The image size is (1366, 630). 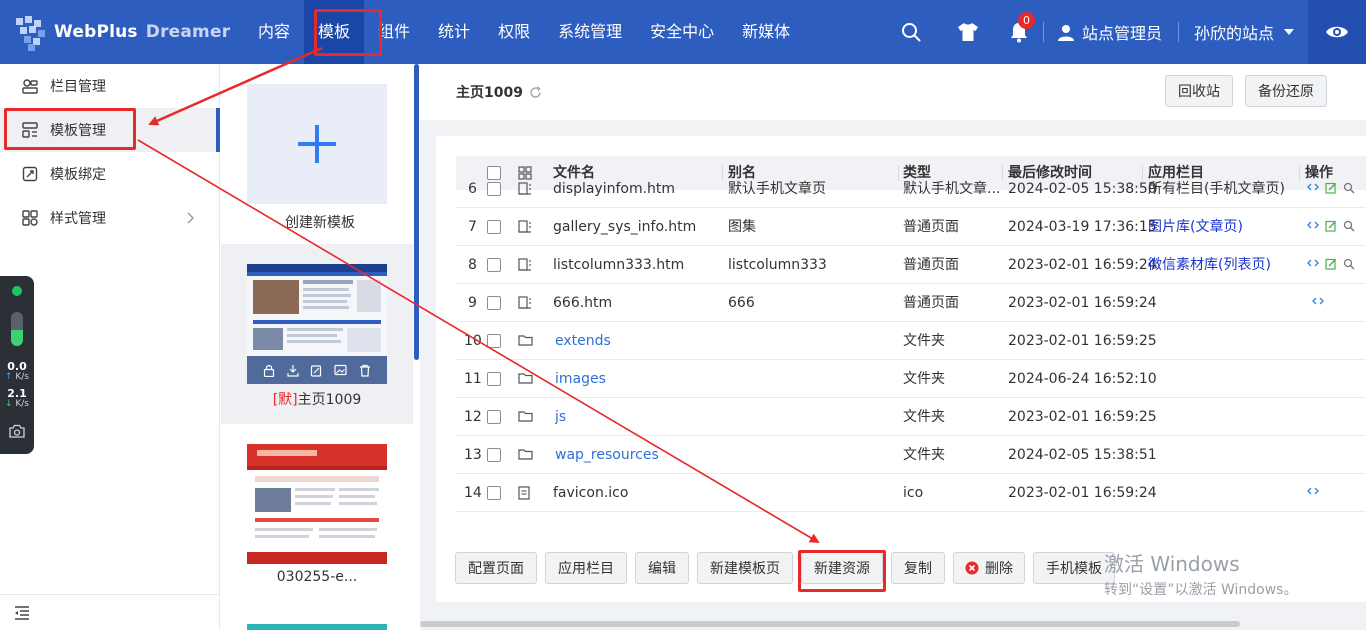 I want to click on new-template-page-button: 新建模板页, so click(x=745, y=568).